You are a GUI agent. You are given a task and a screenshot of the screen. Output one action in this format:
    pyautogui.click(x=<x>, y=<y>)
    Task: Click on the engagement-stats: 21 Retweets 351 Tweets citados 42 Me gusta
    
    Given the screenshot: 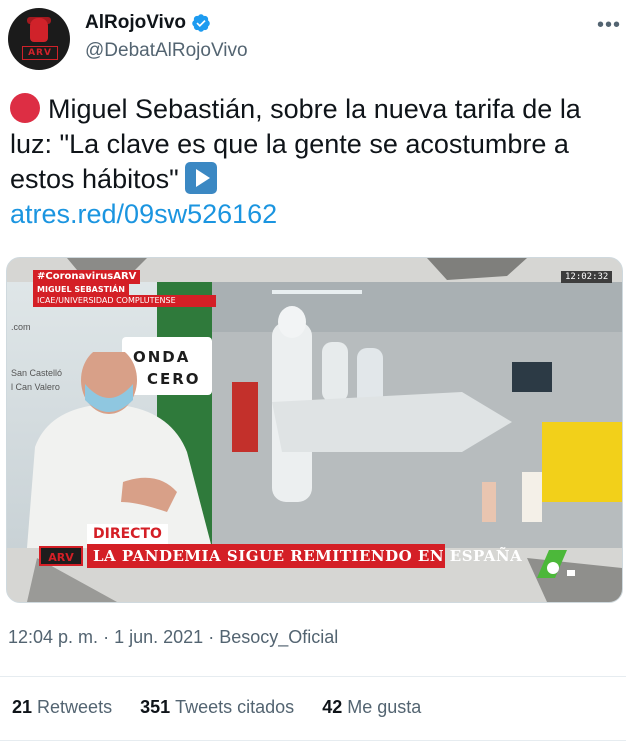 What is the action you would take?
    pyautogui.click(x=230, y=707)
    